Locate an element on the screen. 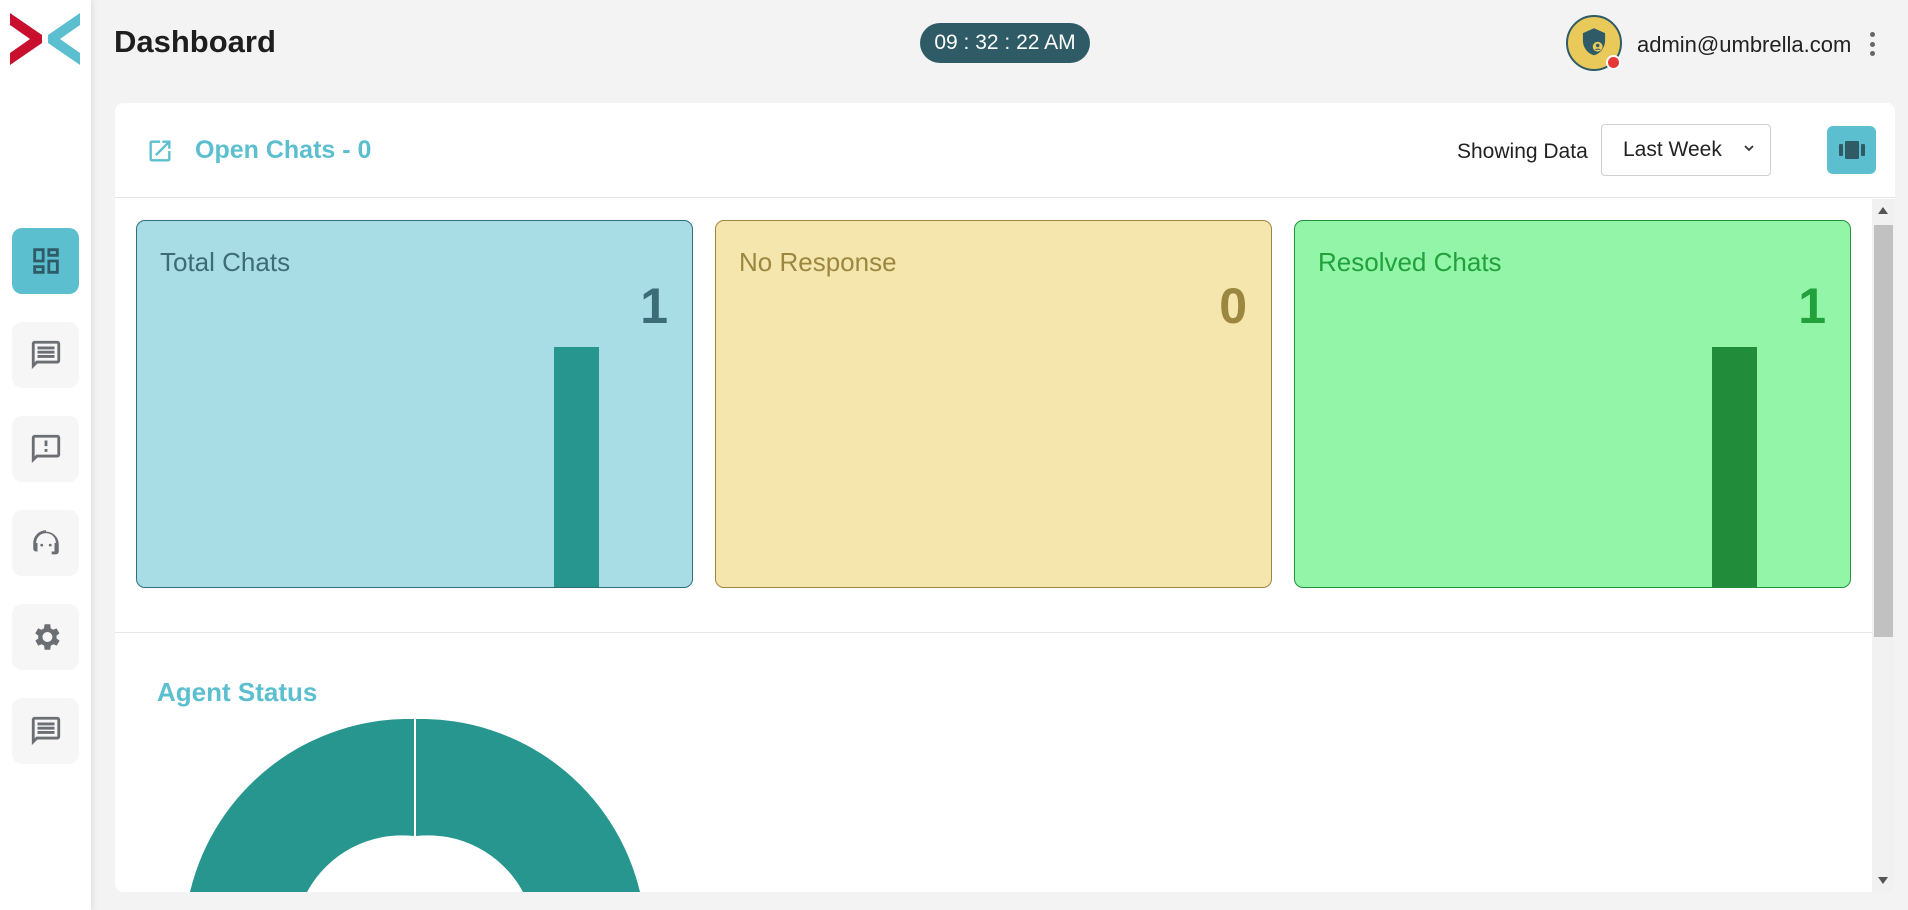 This screenshot has width=1908, height=910. view-toggle-button is located at coordinates (1851, 150).